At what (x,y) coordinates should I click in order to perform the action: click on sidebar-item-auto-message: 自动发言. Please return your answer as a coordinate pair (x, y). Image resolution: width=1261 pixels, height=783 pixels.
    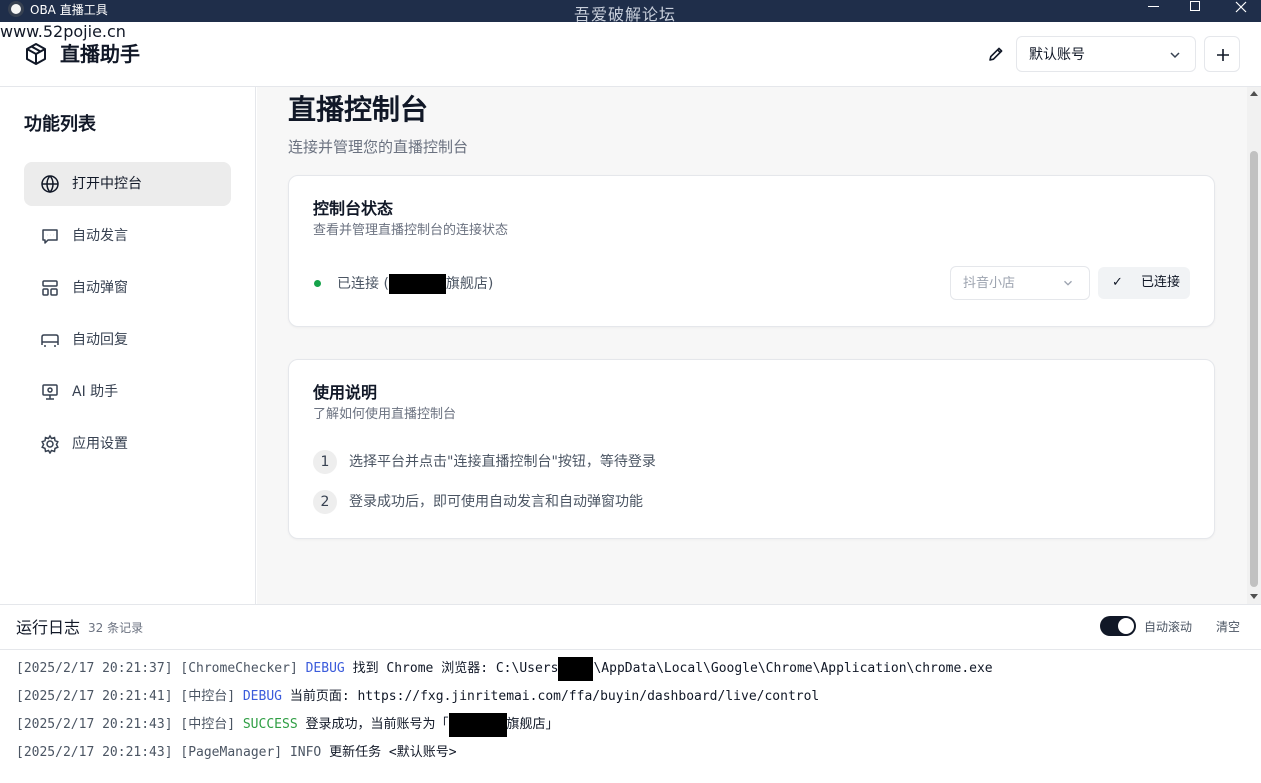
    Looking at the image, I should click on (127, 236).